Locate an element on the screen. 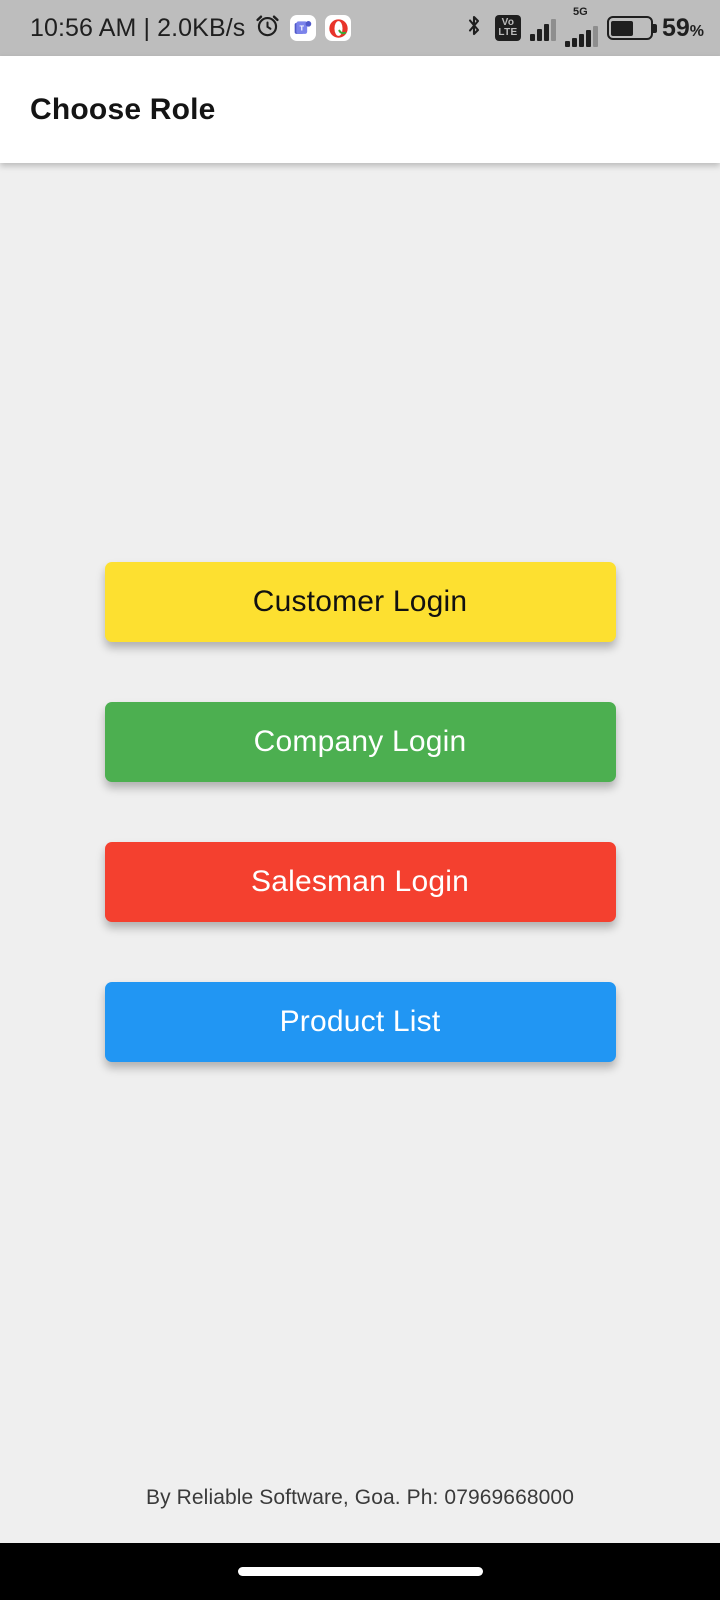 This screenshot has width=720, height=1600. home-indicator is located at coordinates (360, 1571).